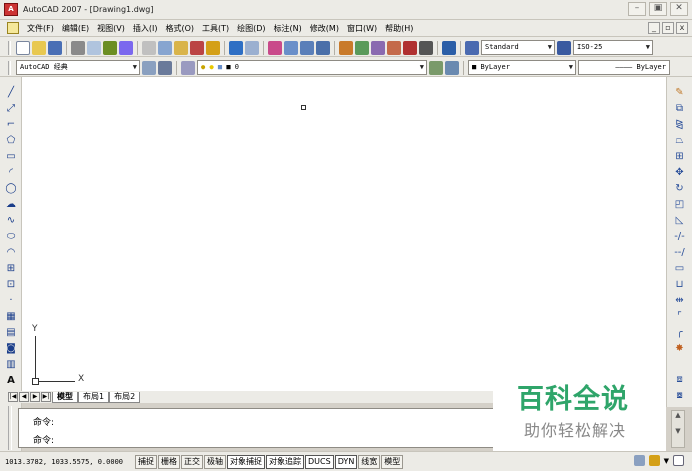  I want to click on ortho-toggle: 正交, so click(192, 461).